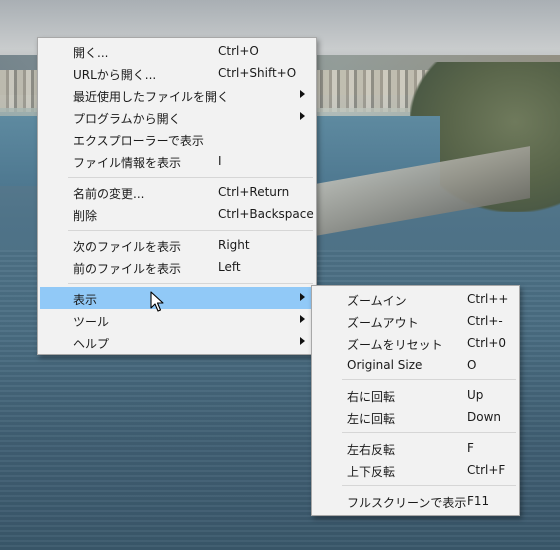 The height and width of the screenshot is (550, 560). What do you see at coordinates (127, 119) in the screenshot?
I see `menu-item-label: プログラムから開く` at bounding box center [127, 119].